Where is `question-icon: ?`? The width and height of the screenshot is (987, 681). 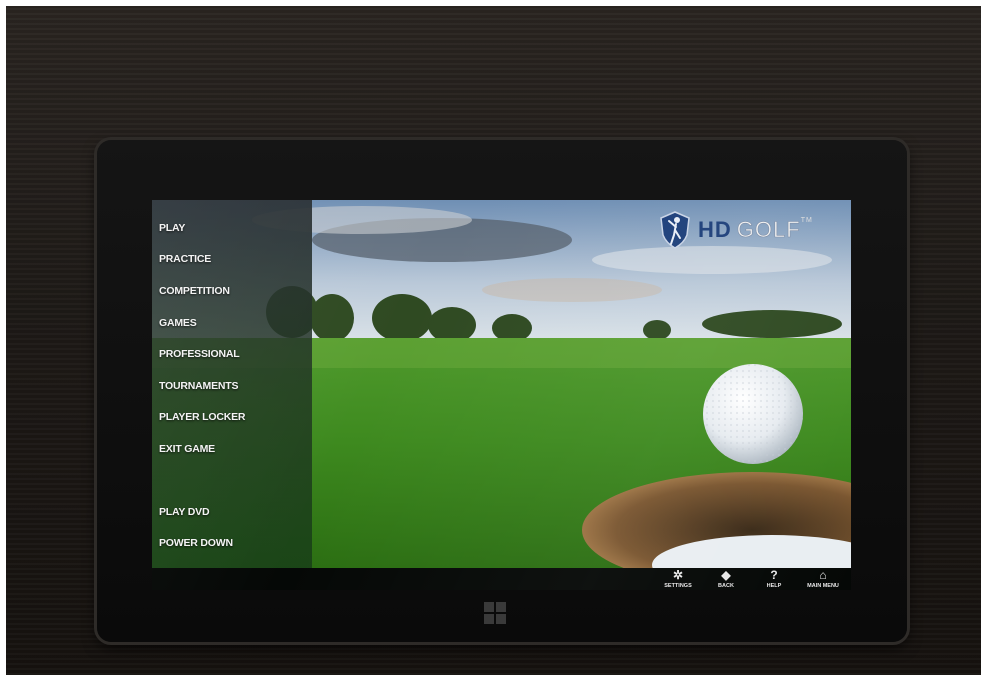 question-icon: ? is located at coordinates (774, 575).